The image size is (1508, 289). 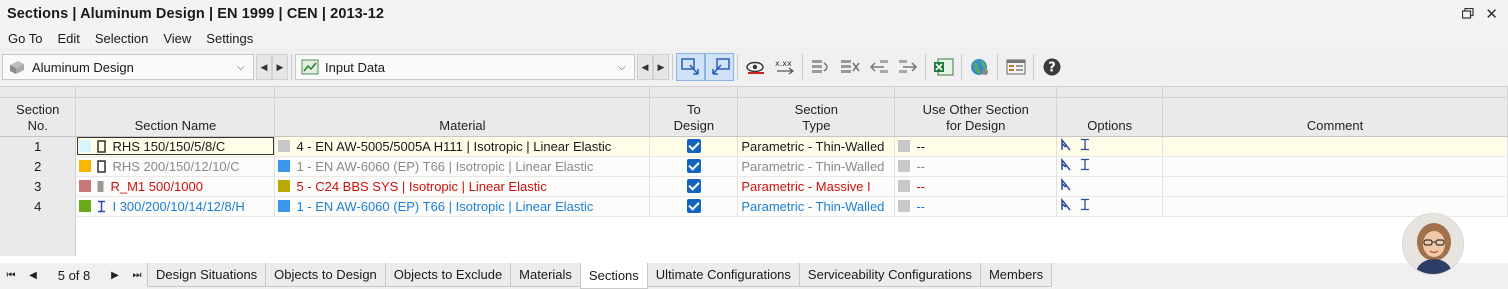 What do you see at coordinates (907, 67) in the screenshot?
I see `move-right-button` at bounding box center [907, 67].